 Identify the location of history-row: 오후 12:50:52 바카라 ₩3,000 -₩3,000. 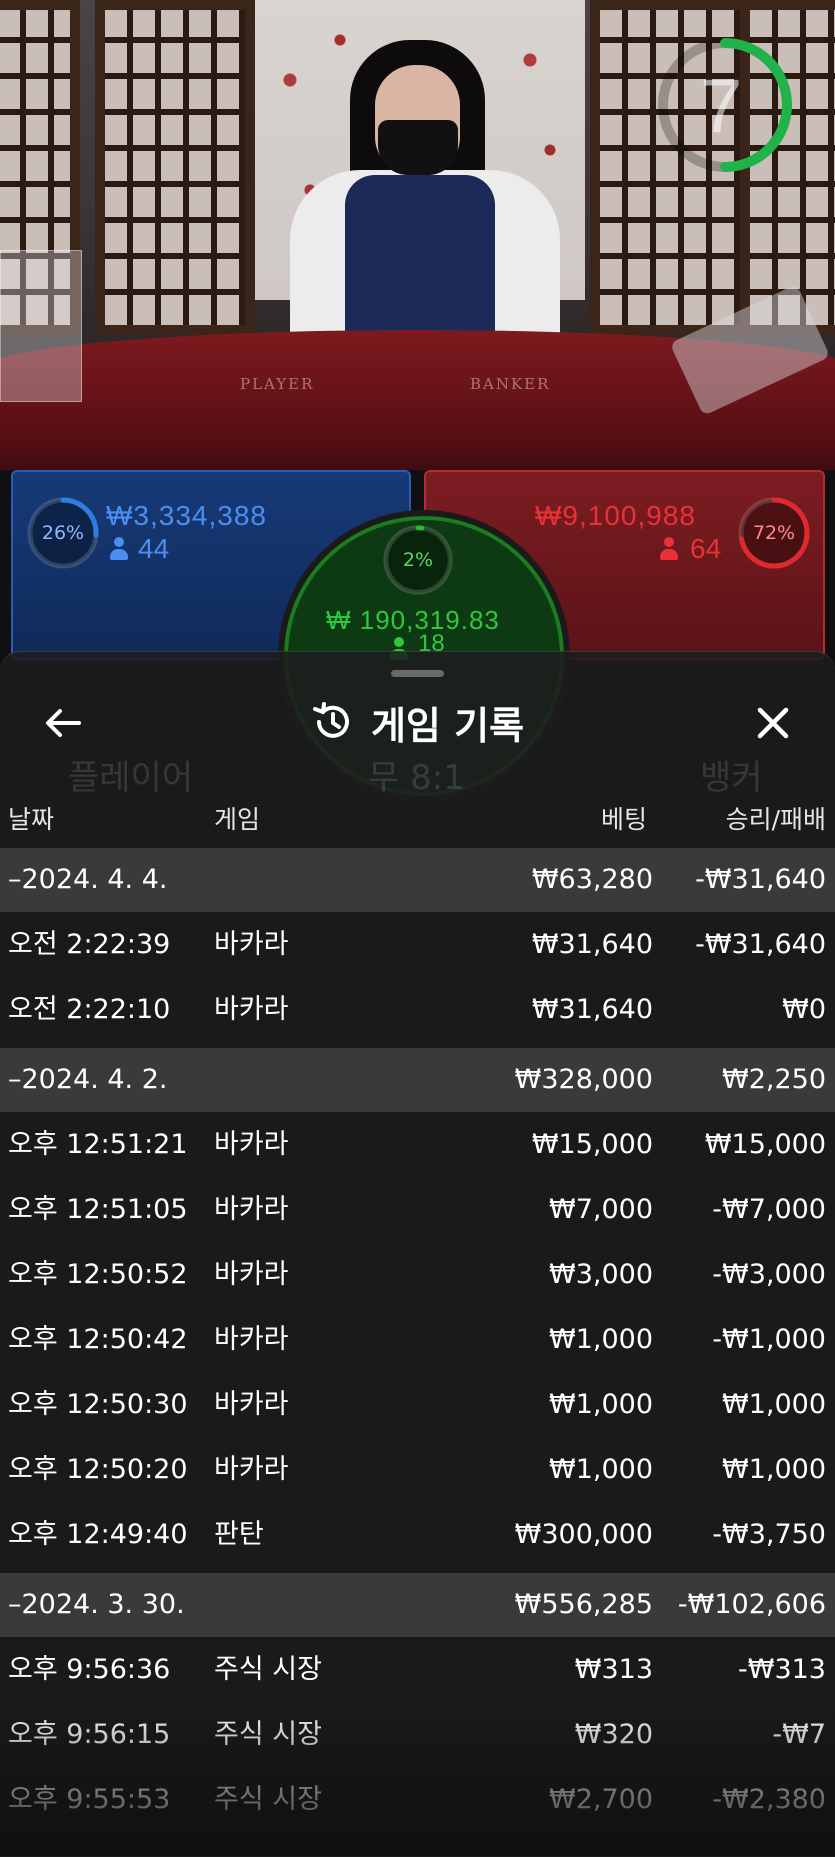
(417, 1280).